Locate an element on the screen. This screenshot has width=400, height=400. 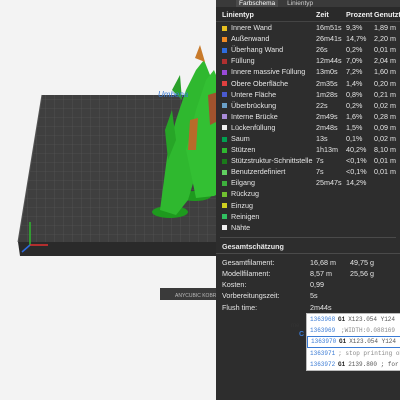
tab-linientyp: Linientyp is located at coordinates (300, 3).